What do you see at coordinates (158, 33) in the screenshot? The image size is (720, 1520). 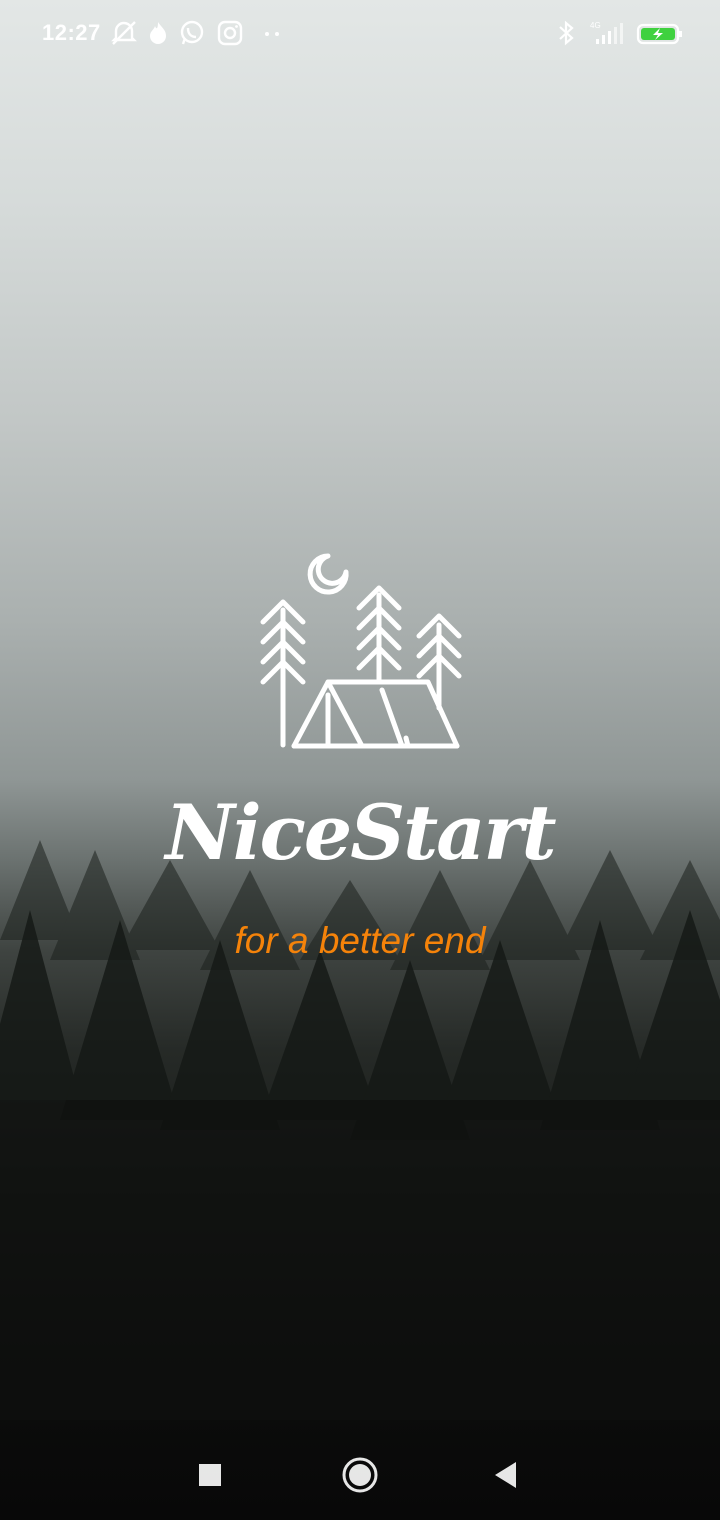 I see `flame-icon` at bounding box center [158, 33].